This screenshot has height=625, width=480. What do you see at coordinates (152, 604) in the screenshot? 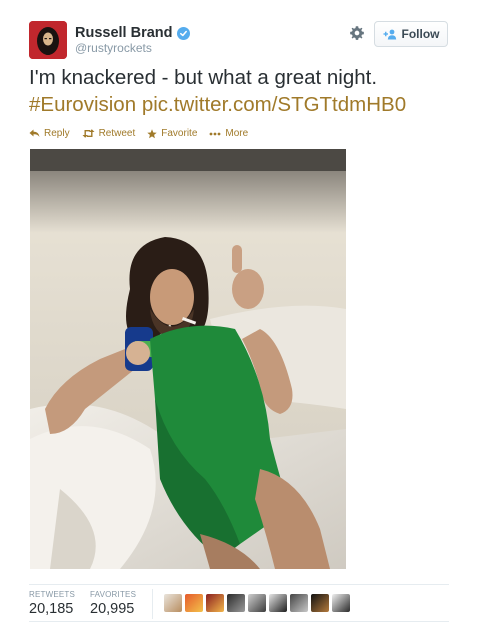
I see `stats-separator` at bounding box center [152, 604].